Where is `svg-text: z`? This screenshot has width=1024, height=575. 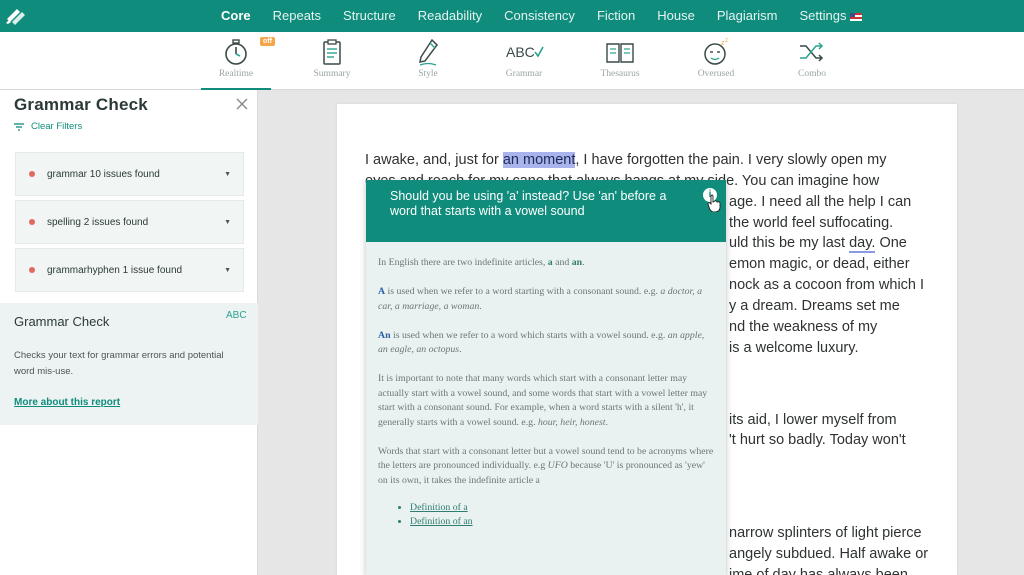 svg-text: z is located at coordinates (726, 41).